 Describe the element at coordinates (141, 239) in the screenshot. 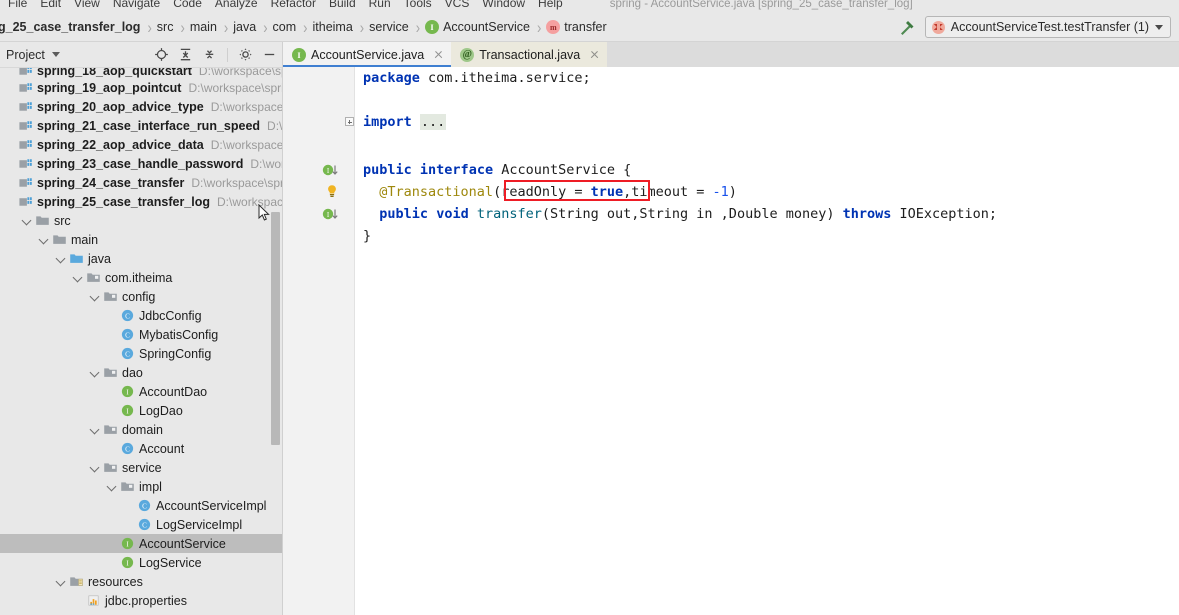

I see `tree-item-main: main` at that location.